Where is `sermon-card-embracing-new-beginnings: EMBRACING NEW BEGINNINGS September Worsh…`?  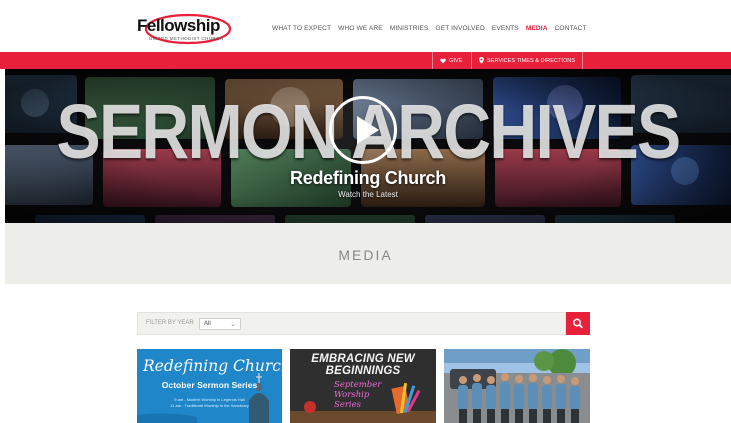 sermon-card-embracing-new-beginnings: EMBRACING NEW BEGINNINGS September Worsh… is located at coordinates (363, 386).